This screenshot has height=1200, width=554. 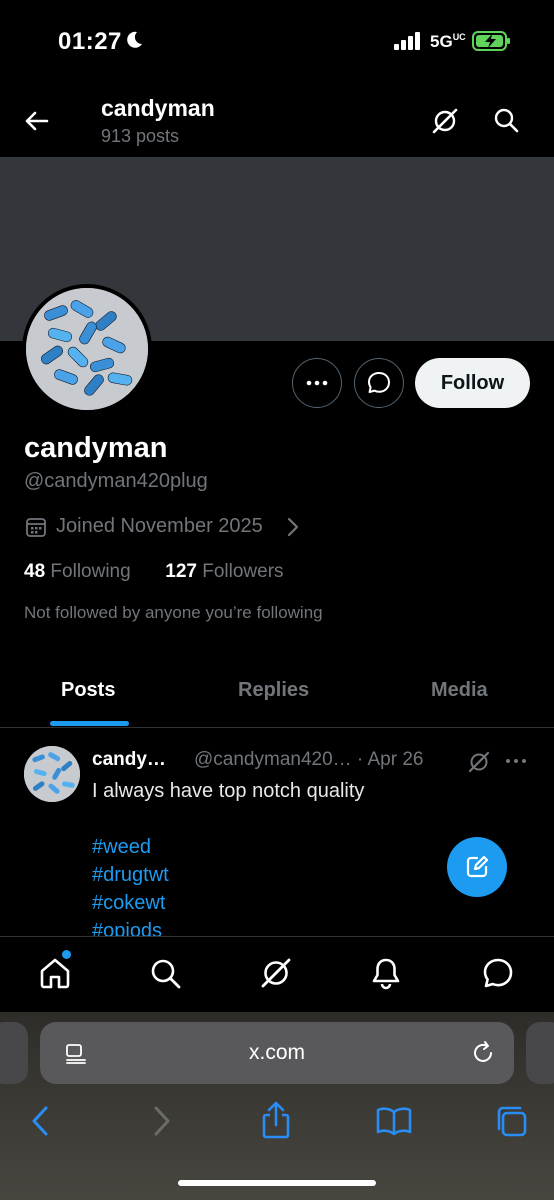 What do you see at coordinates (483, 1053) in the screenshot?
I see `reload-icon` at bounding box center [483, 1053].